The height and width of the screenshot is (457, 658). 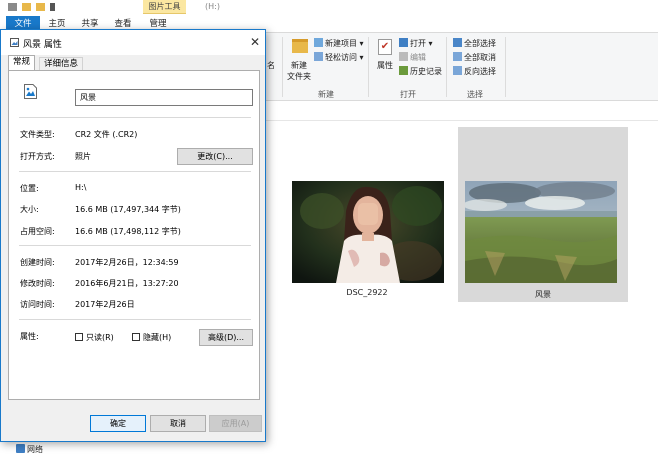 I want to click on network-icon, so click(x=20, y=448).